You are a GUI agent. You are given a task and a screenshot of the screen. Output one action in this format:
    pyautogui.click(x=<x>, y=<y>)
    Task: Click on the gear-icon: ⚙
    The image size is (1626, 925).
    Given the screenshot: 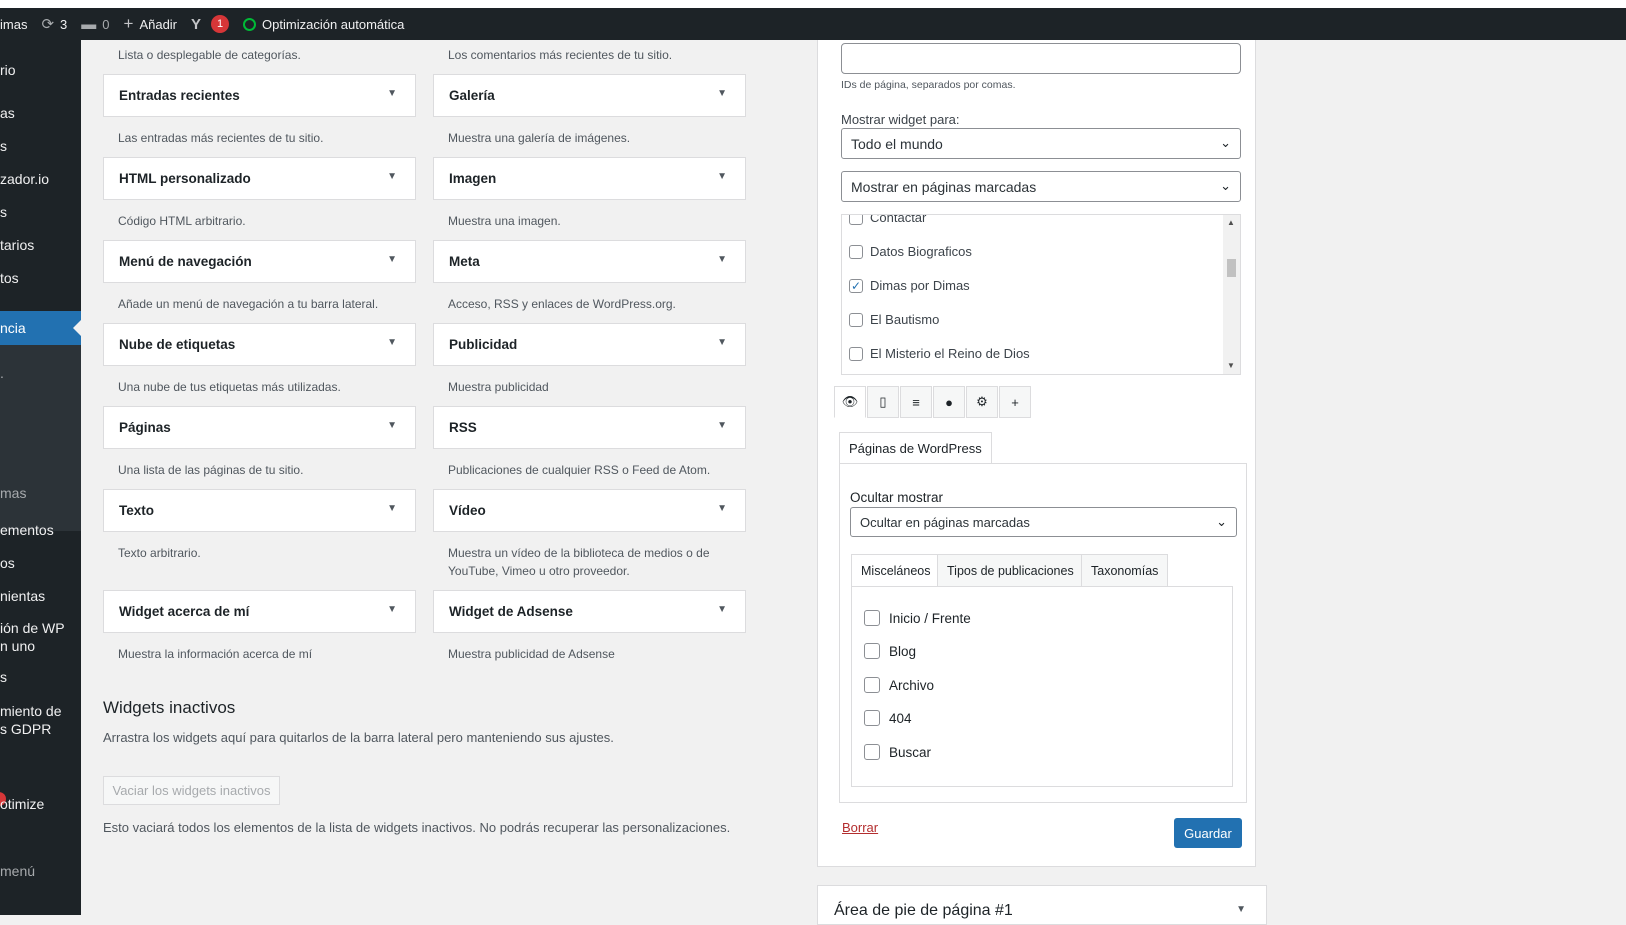 What is the action you would take?
    pyautogui.click(x=982, y=402)
    